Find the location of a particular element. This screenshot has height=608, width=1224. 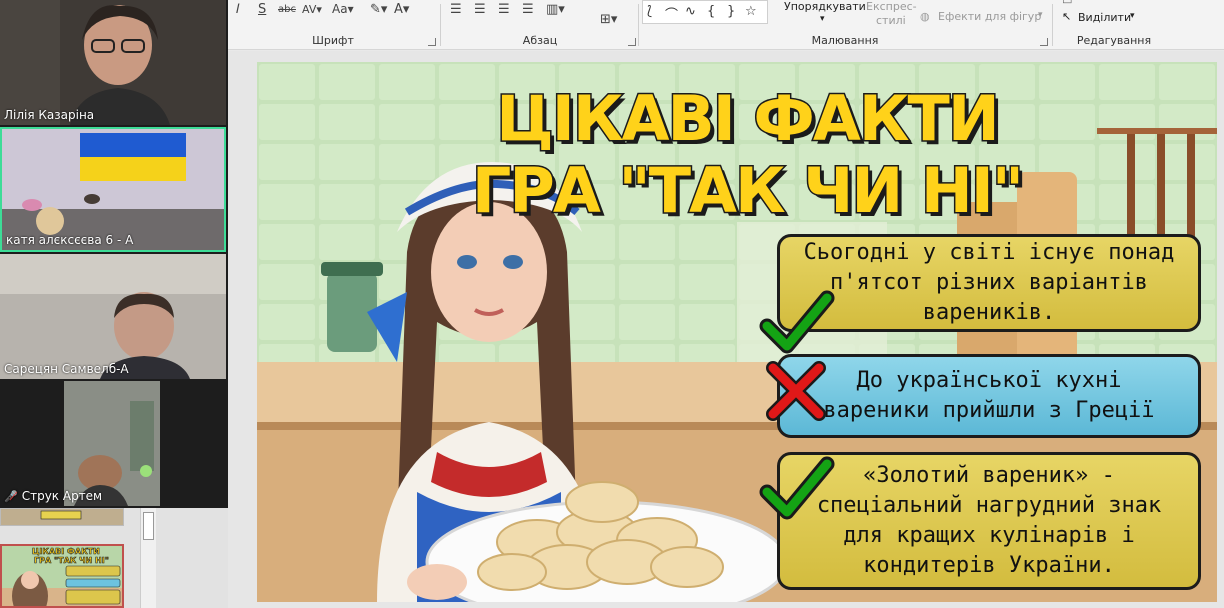

brace-left-icon: { is located at coordinates (711, 11).